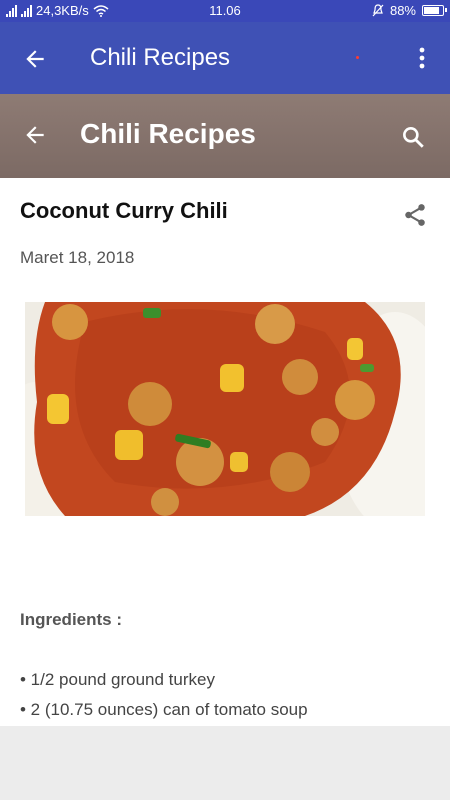 The image size is (450, 800). Describe the element at coordinates (35, 59) in the screenshot. I see `back-arrow-icon` at that location.